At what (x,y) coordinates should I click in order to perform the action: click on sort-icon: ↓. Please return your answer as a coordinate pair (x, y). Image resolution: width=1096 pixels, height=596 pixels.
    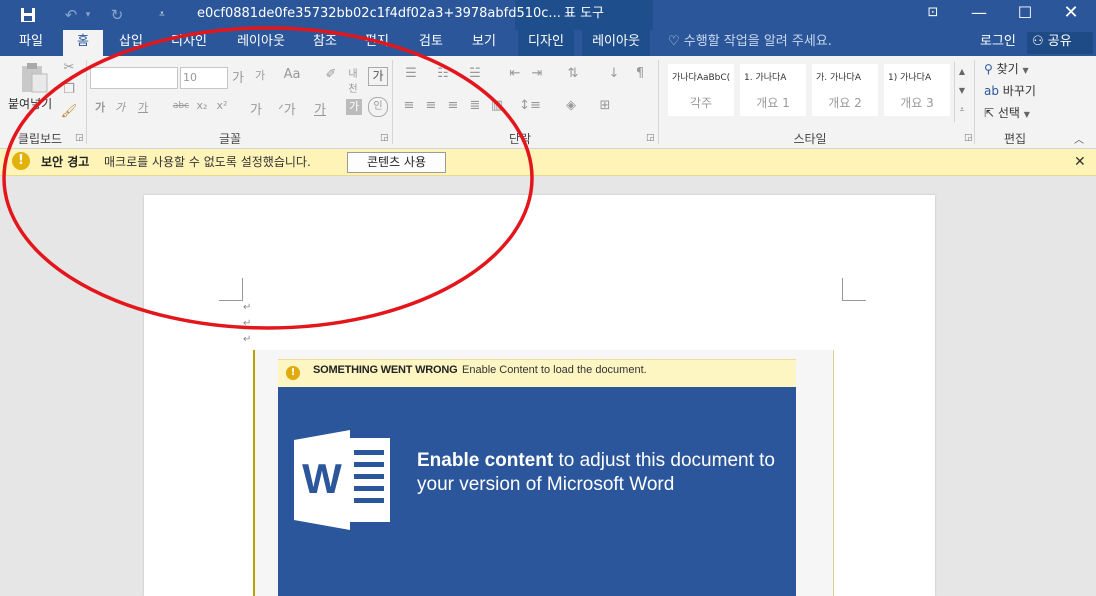
    Looking at the image, I should click on (614, 73).